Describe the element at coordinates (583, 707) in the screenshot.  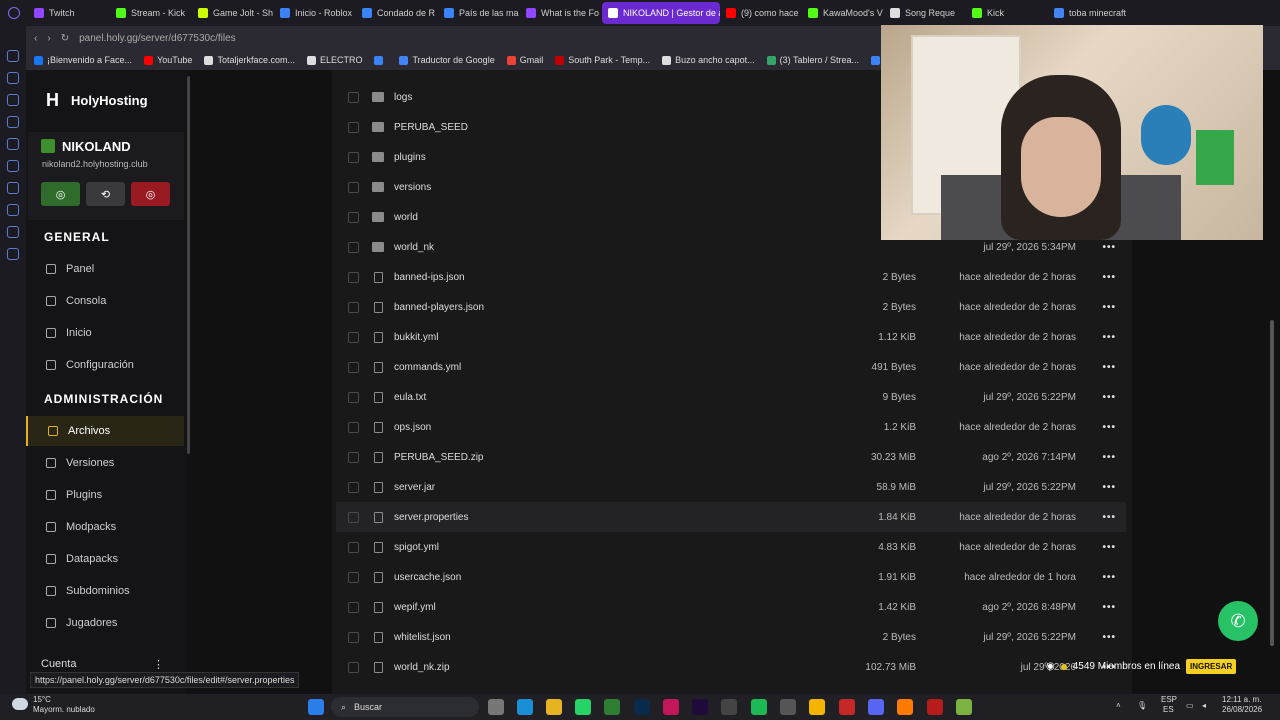
I see `whatsapp-taskbar-icon` at that location.